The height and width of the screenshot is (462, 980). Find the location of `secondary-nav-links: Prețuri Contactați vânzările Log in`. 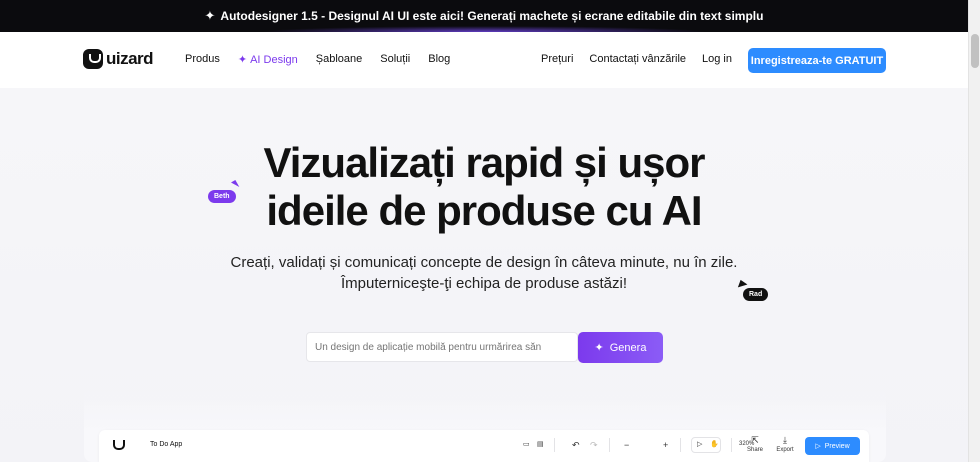

secondary-nav-links: Prețuri Contactați vânzările Log in is located at coordinates (636, 59).